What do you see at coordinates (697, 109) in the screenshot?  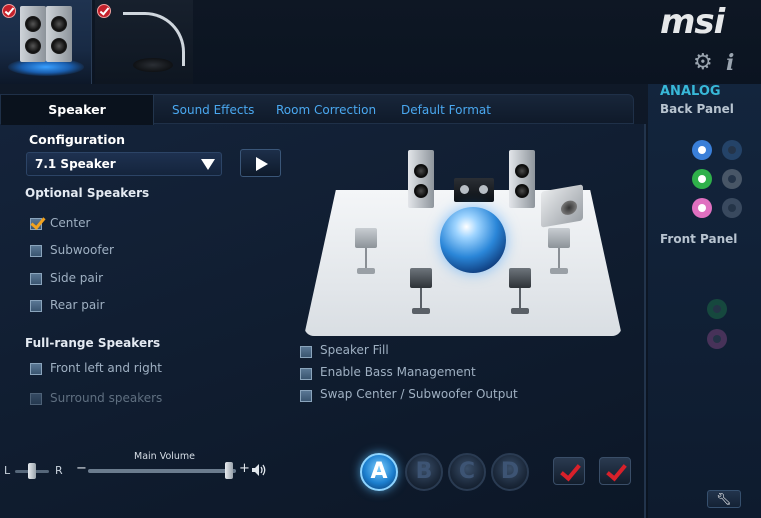 I see `back-panel-label: Back Panel` at bounding box center [697, 109].